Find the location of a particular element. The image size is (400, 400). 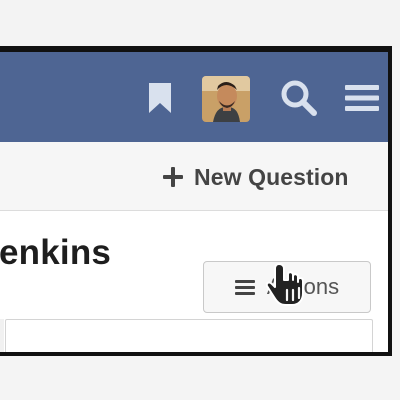

actions-button: Actions is located at coordinates (287, 287).